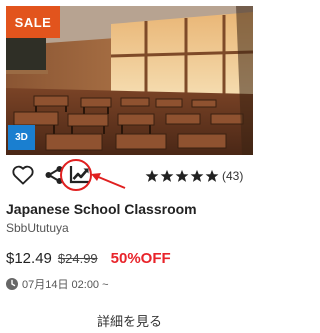 The height and width of the screenshot is (333, 320). I want to click on like-button, so click(23, 175).